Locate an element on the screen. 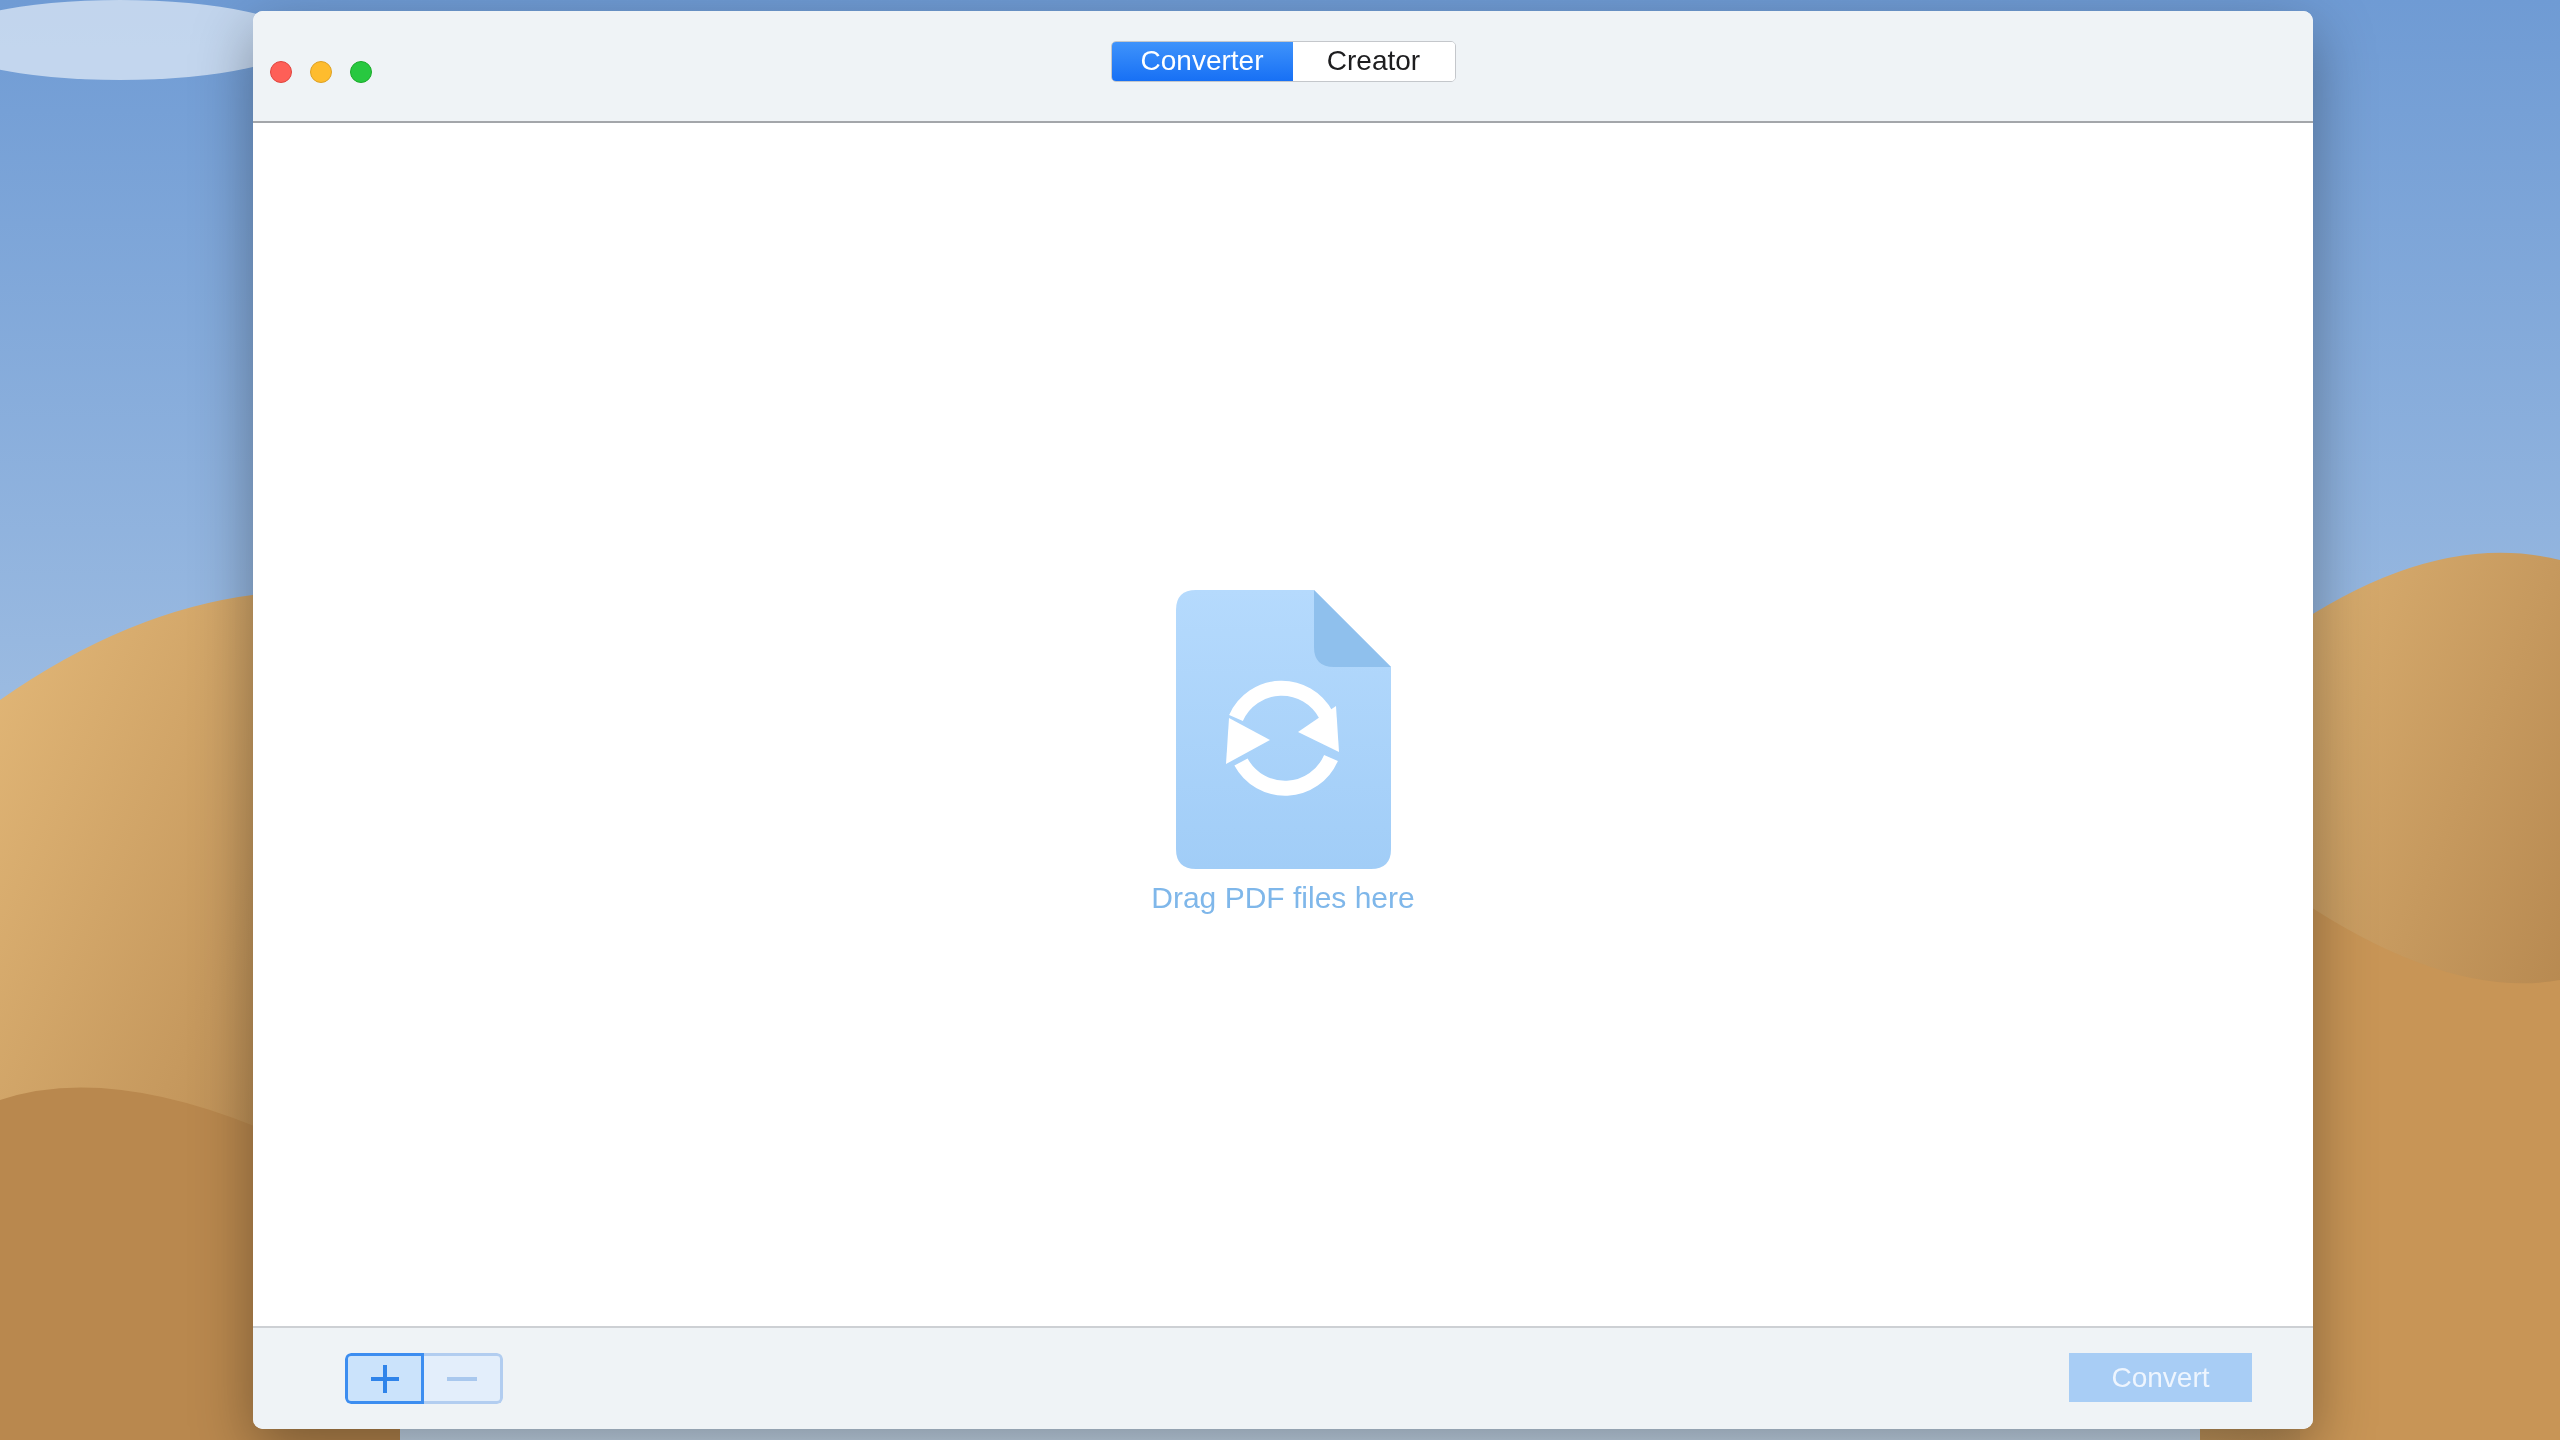 The width and height of the screenshot is (2560, 1440). file-sync-icon is located at coordinates (1283, 729).